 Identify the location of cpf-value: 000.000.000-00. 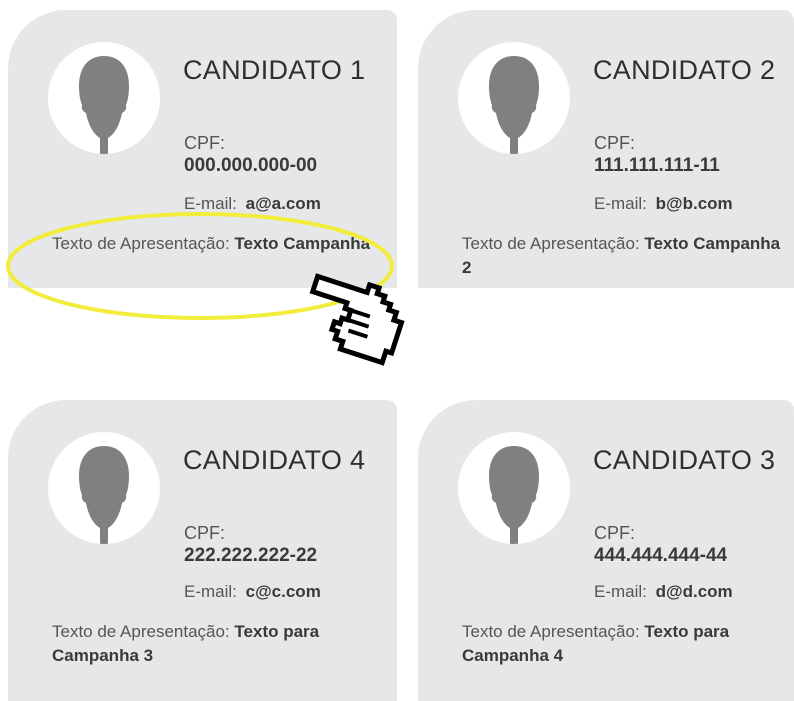
(251, 165).